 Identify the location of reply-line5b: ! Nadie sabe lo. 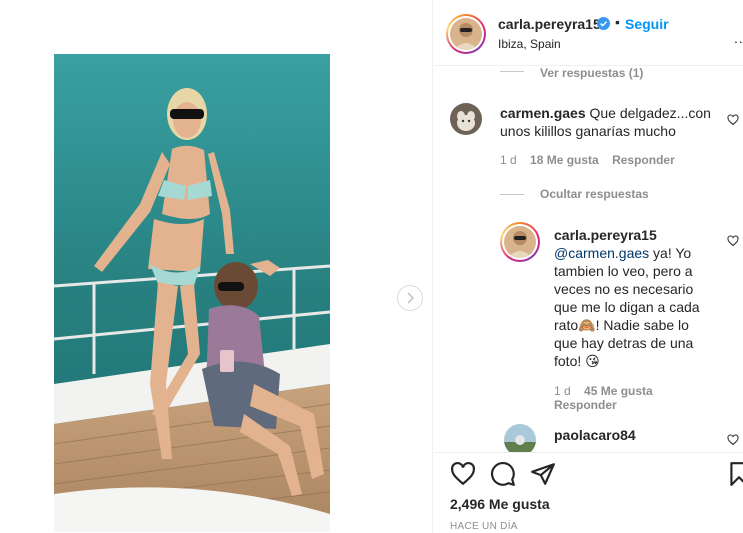
(642, 325).